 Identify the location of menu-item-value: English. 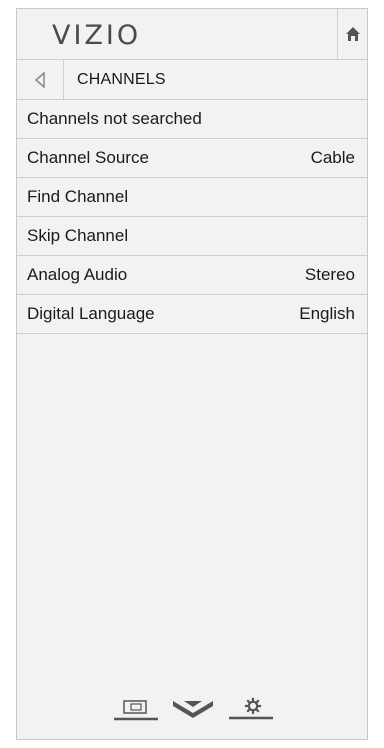
(327, 313).